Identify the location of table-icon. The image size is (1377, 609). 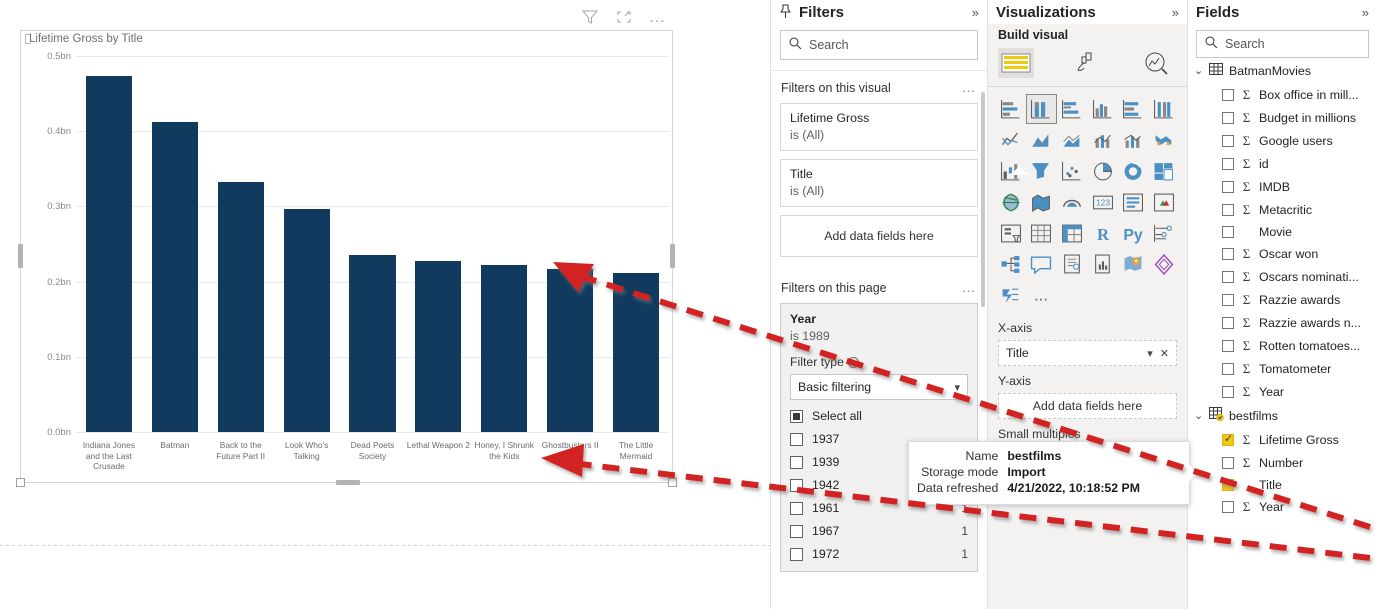
(1042, 233).